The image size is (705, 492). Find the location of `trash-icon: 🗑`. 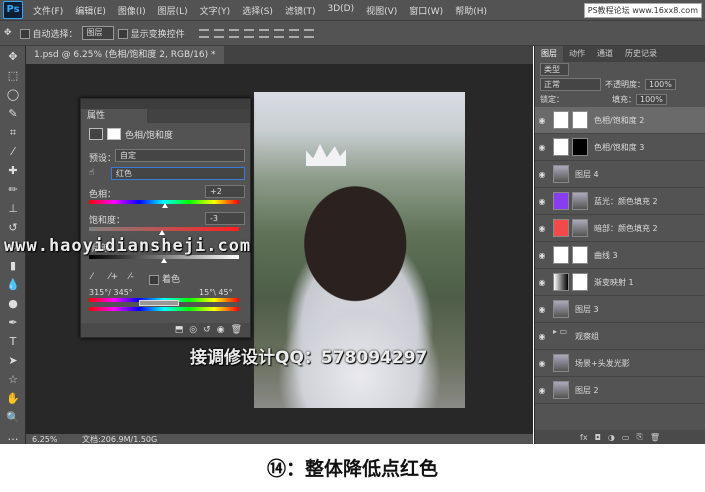

trash-icon: 🗑 is located at coordinates (236, 330).